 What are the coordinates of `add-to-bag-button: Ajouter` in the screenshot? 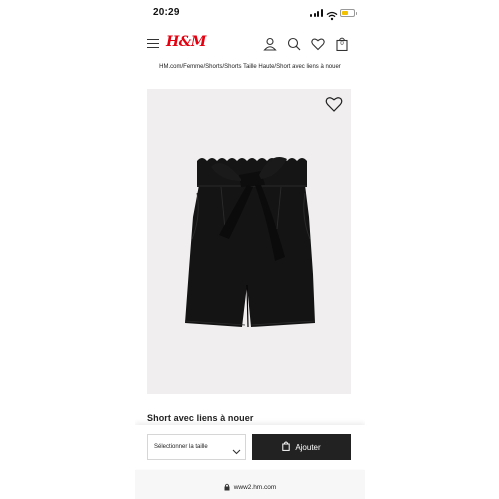 It's located at (301, 447).